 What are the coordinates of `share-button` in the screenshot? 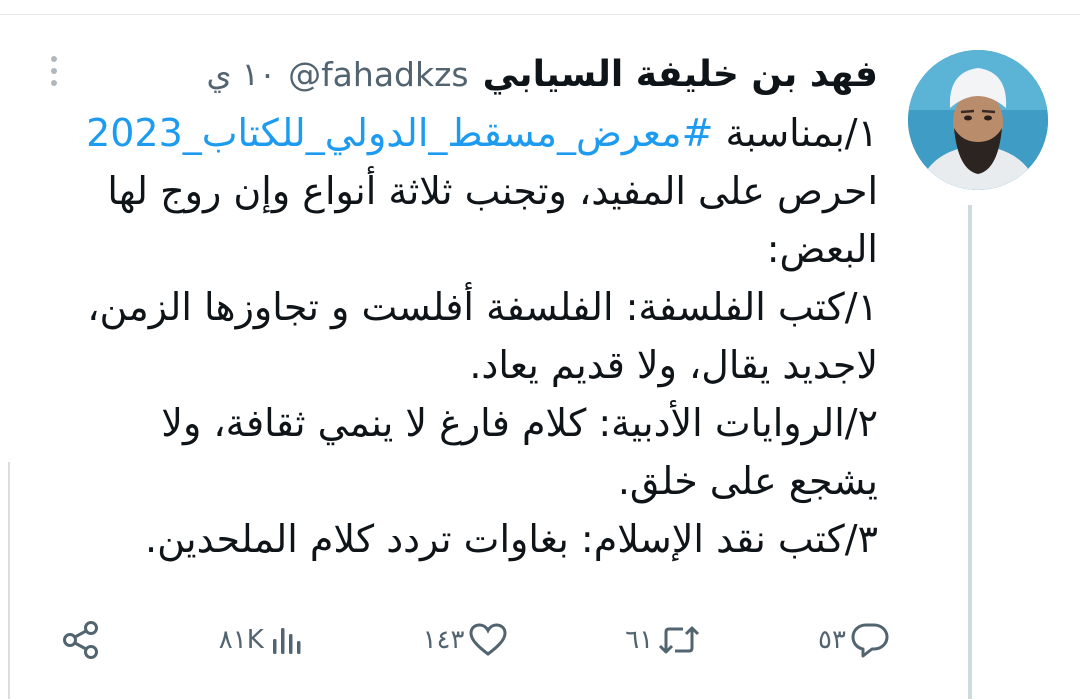 It's located at (81, 640).